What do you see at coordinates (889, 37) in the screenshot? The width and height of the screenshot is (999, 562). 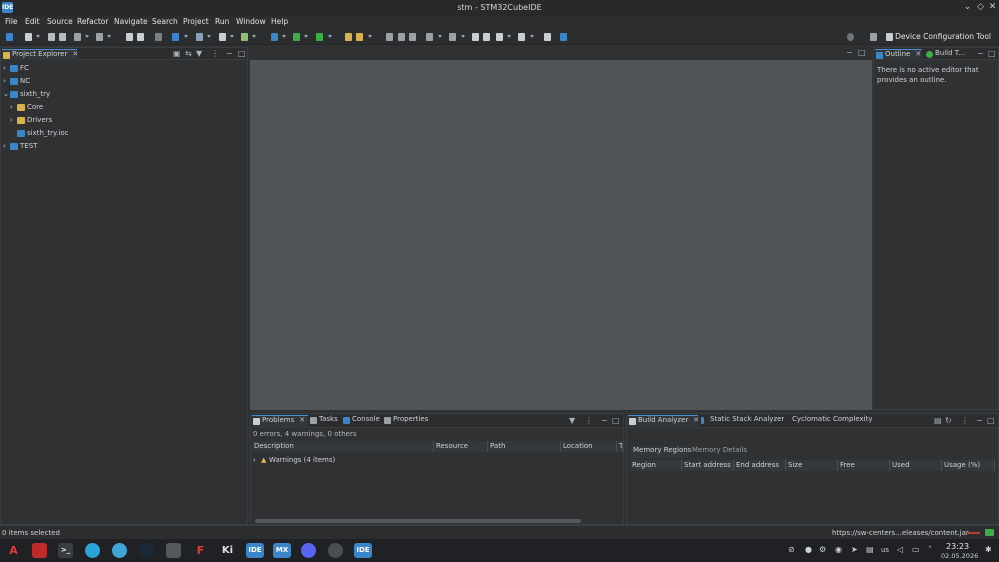 I see `perspective-icon` at bounding box center [889, 37].